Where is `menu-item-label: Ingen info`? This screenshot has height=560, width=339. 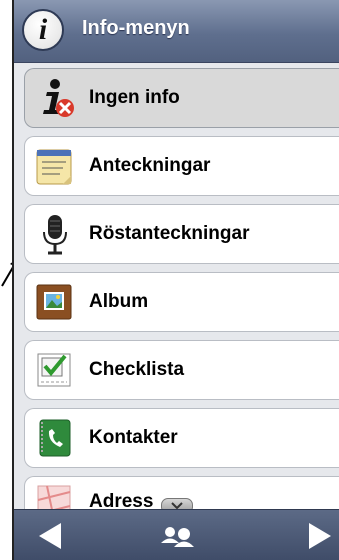 menu-item-label: Ingen info is located at coordinates (134, 97).